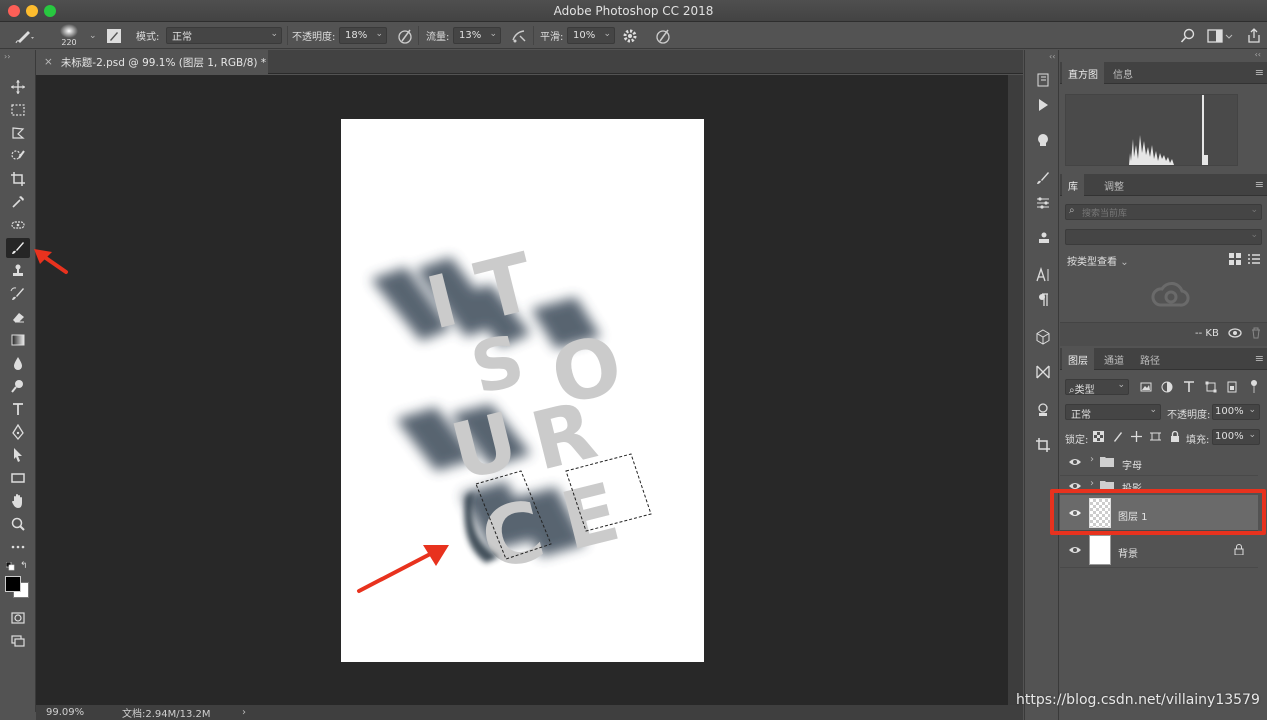 The width and height of the screenshot is (1267, 720). I want to click on history-brush-tool-icon, so click(18, 294).